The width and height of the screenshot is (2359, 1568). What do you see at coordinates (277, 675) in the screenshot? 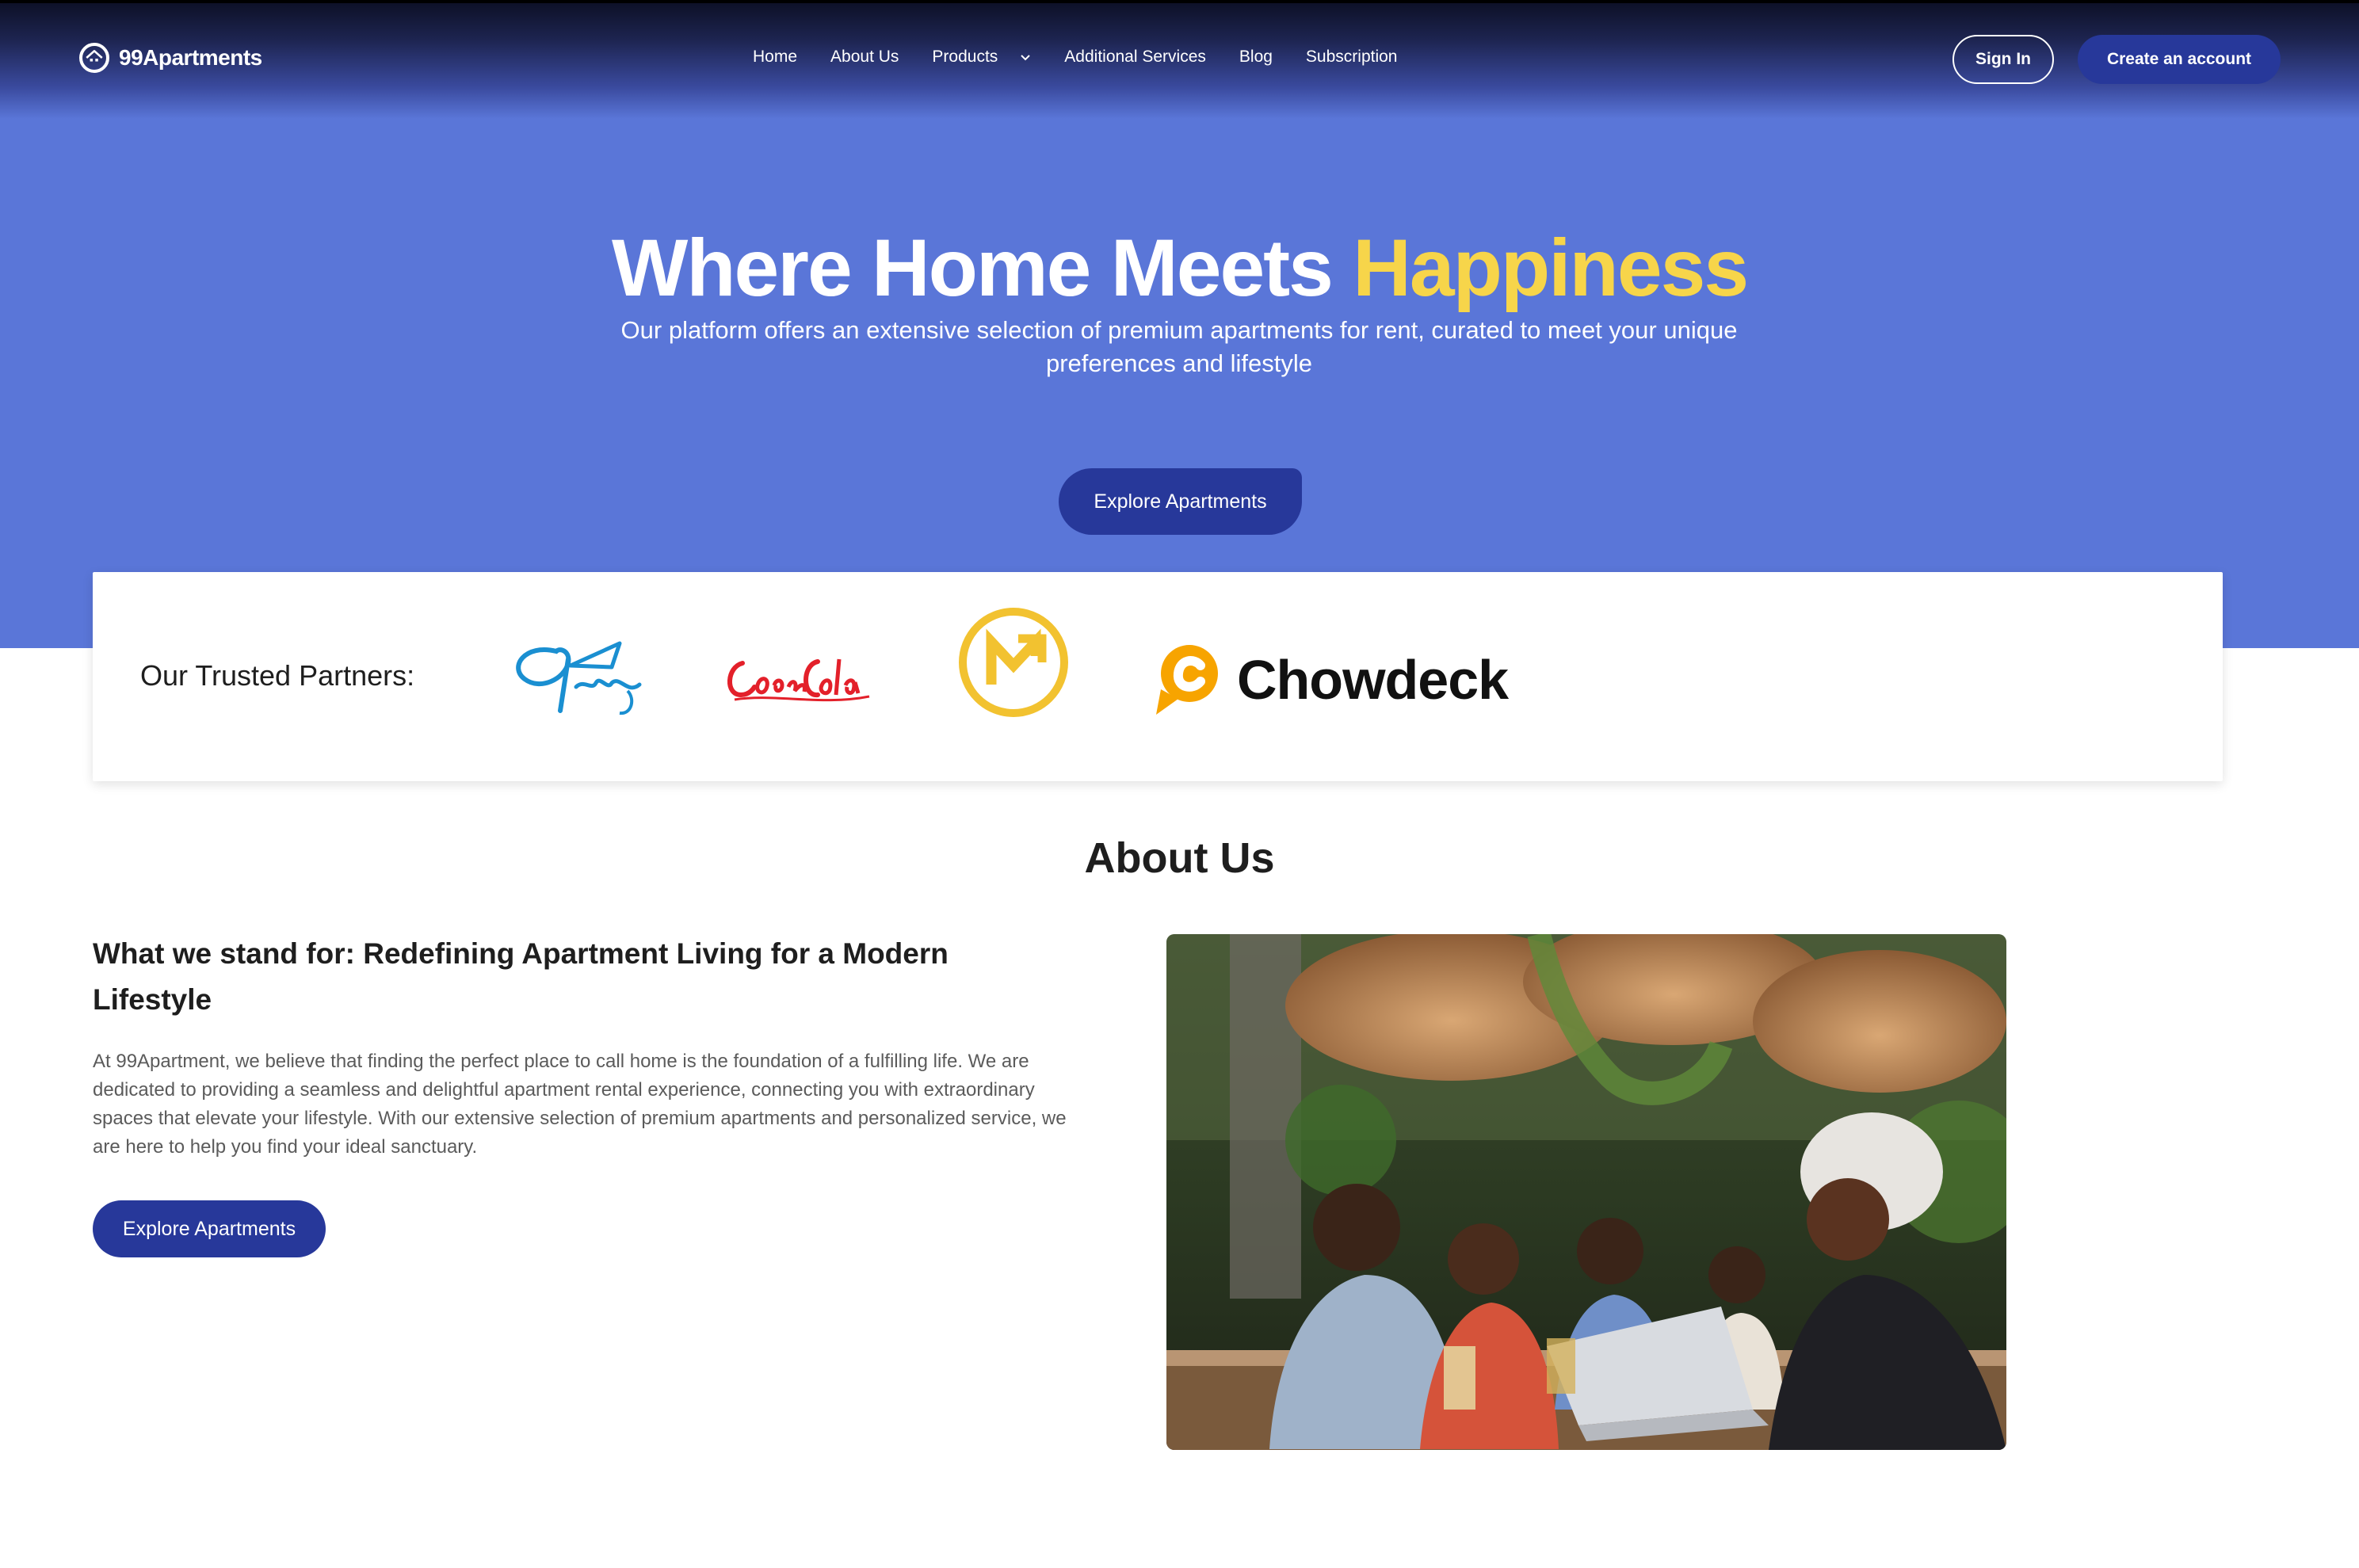
I see `partners-label: Our Trusted Partners:` at bounding box center [277, 675].